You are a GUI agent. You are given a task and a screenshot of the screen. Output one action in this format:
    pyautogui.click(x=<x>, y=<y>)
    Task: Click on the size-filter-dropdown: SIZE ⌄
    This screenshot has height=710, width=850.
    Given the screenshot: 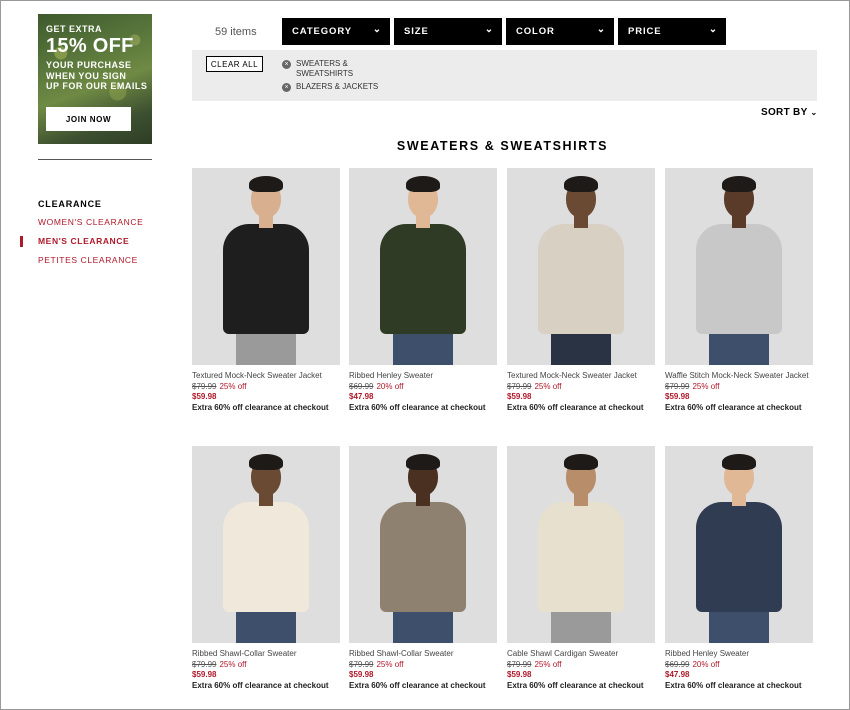 What is the action you would take?
    pyautogui.click(x=448, y=31)
    